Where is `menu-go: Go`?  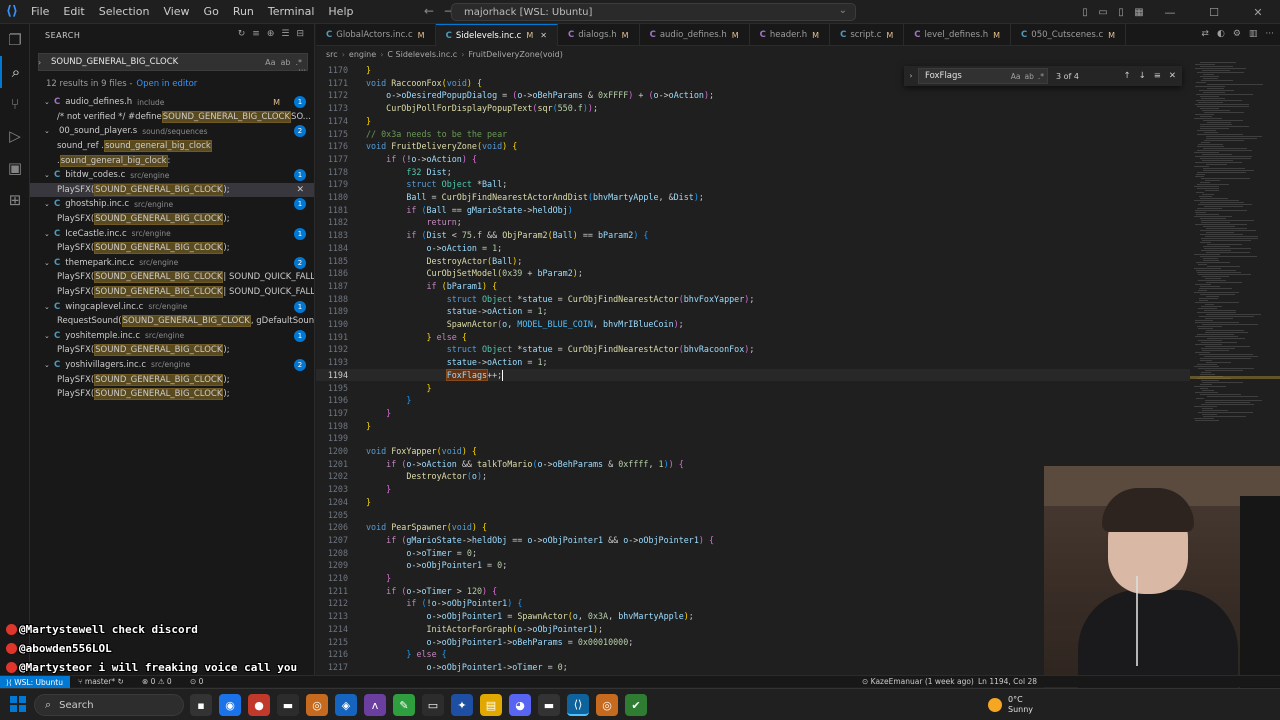
menu-go: Go is located at coordinates (211, 12).